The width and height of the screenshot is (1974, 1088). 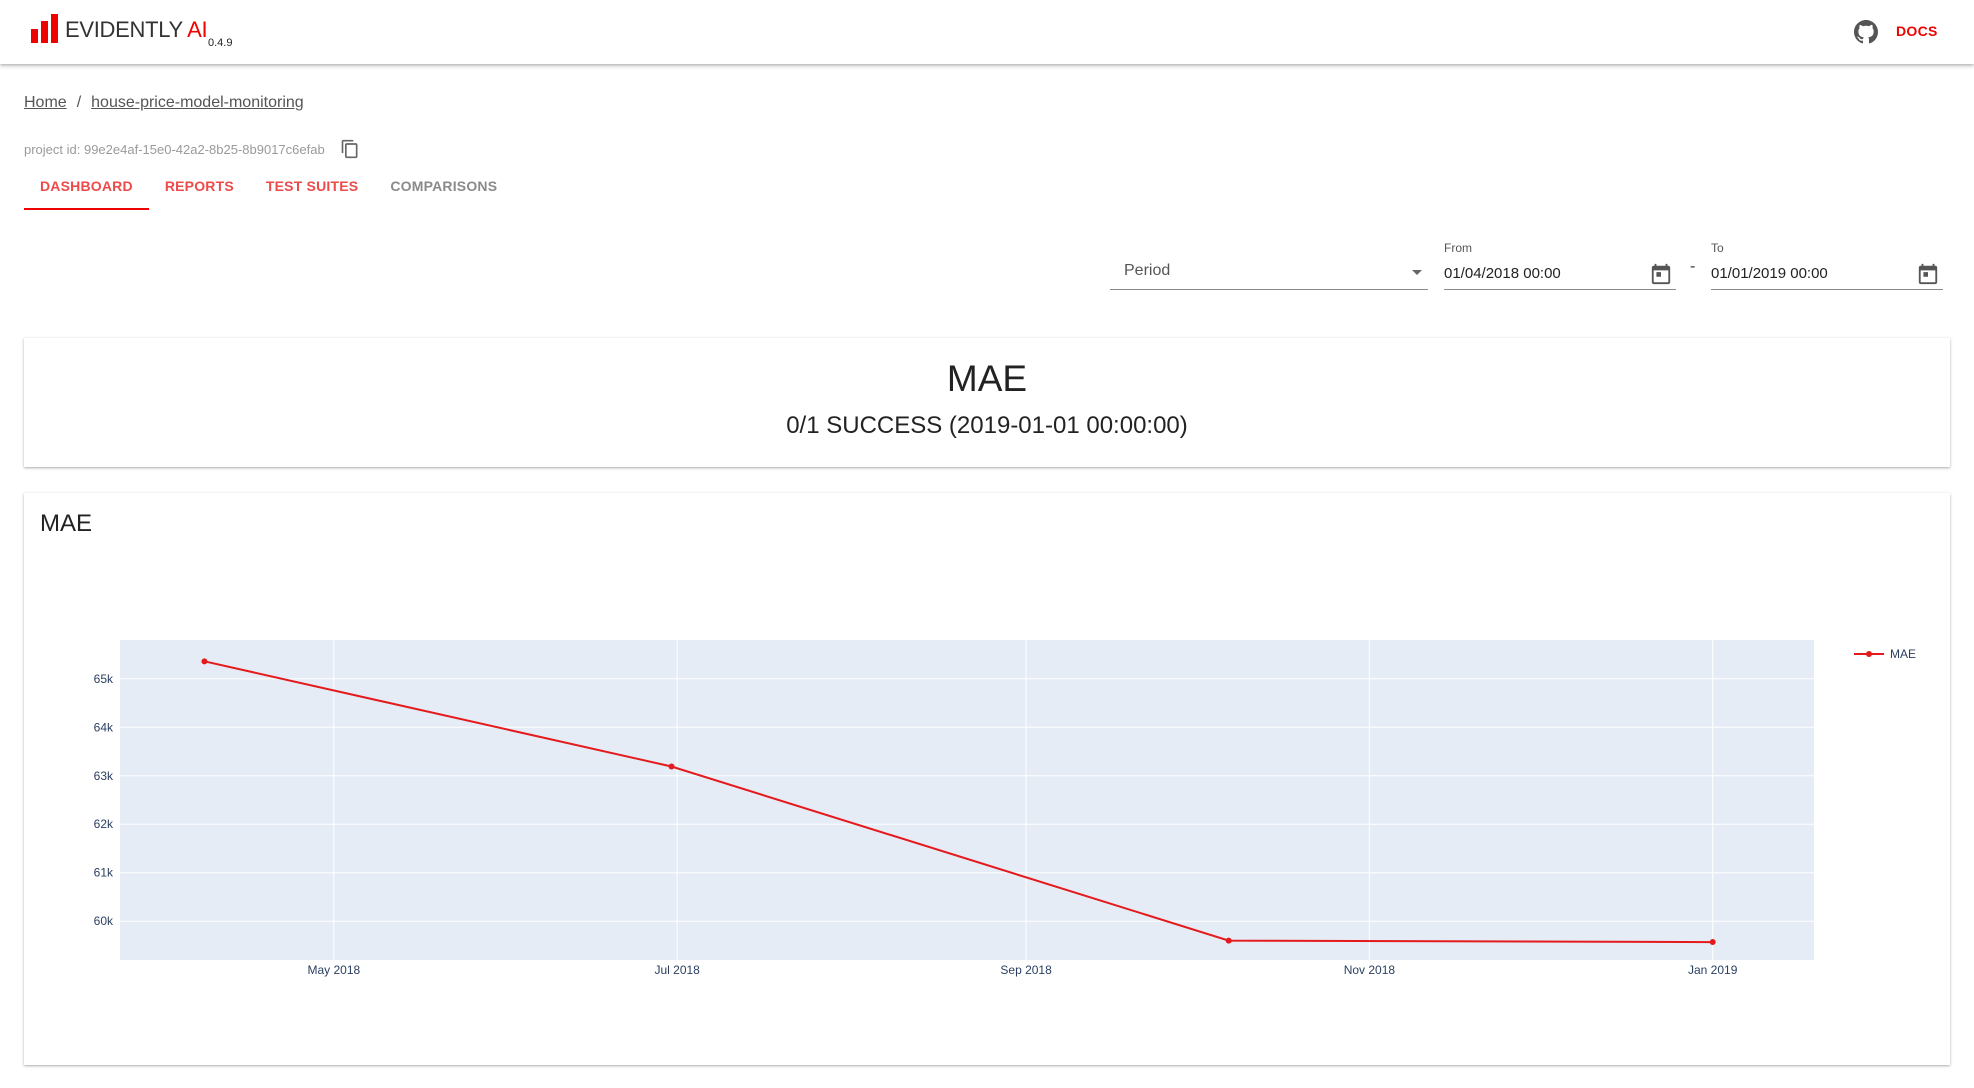 I want to click on docs-link: DOCS, so click(x=1917, y=31).